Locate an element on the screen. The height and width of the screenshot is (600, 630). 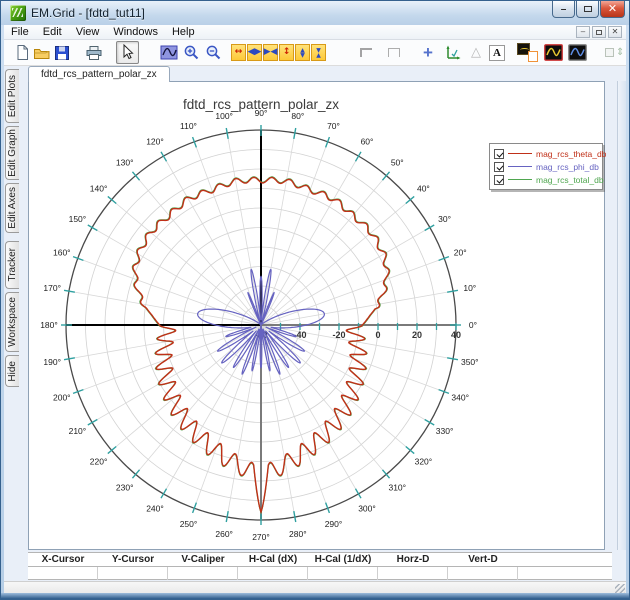
mdi-minimize-button: – is located at coordinates (583, 32).